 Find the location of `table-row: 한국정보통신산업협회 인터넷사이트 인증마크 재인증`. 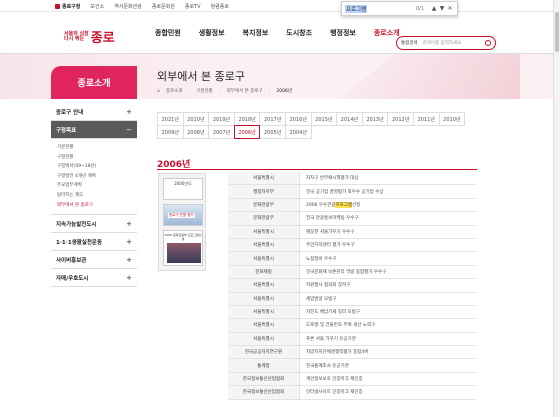

table-row: 한국정보통신산업협회 인터넷사이트 인증마크 재인증 is located at coordinates (352, 393).